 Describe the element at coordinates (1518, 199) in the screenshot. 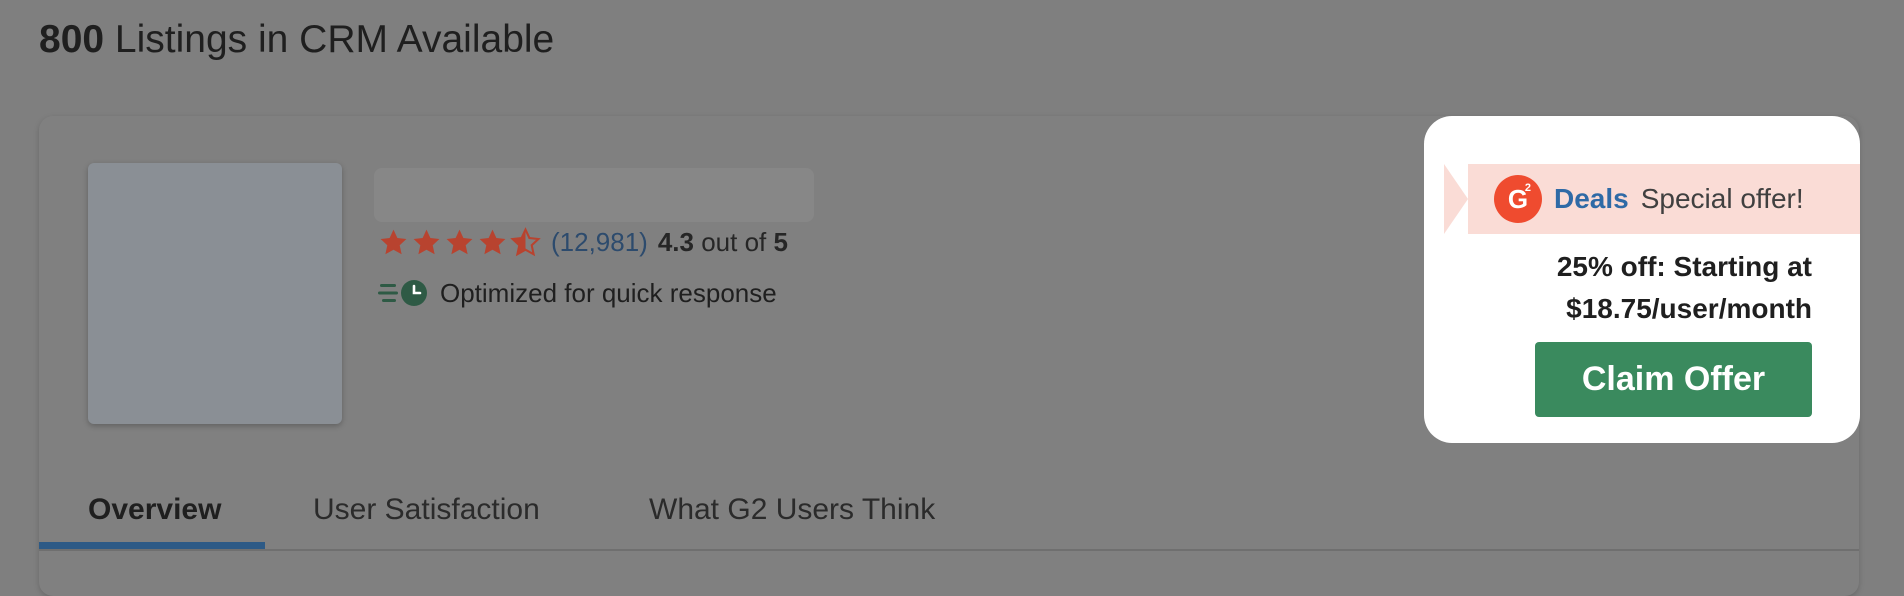

I see `g2-logo-icon: G2` at that location.